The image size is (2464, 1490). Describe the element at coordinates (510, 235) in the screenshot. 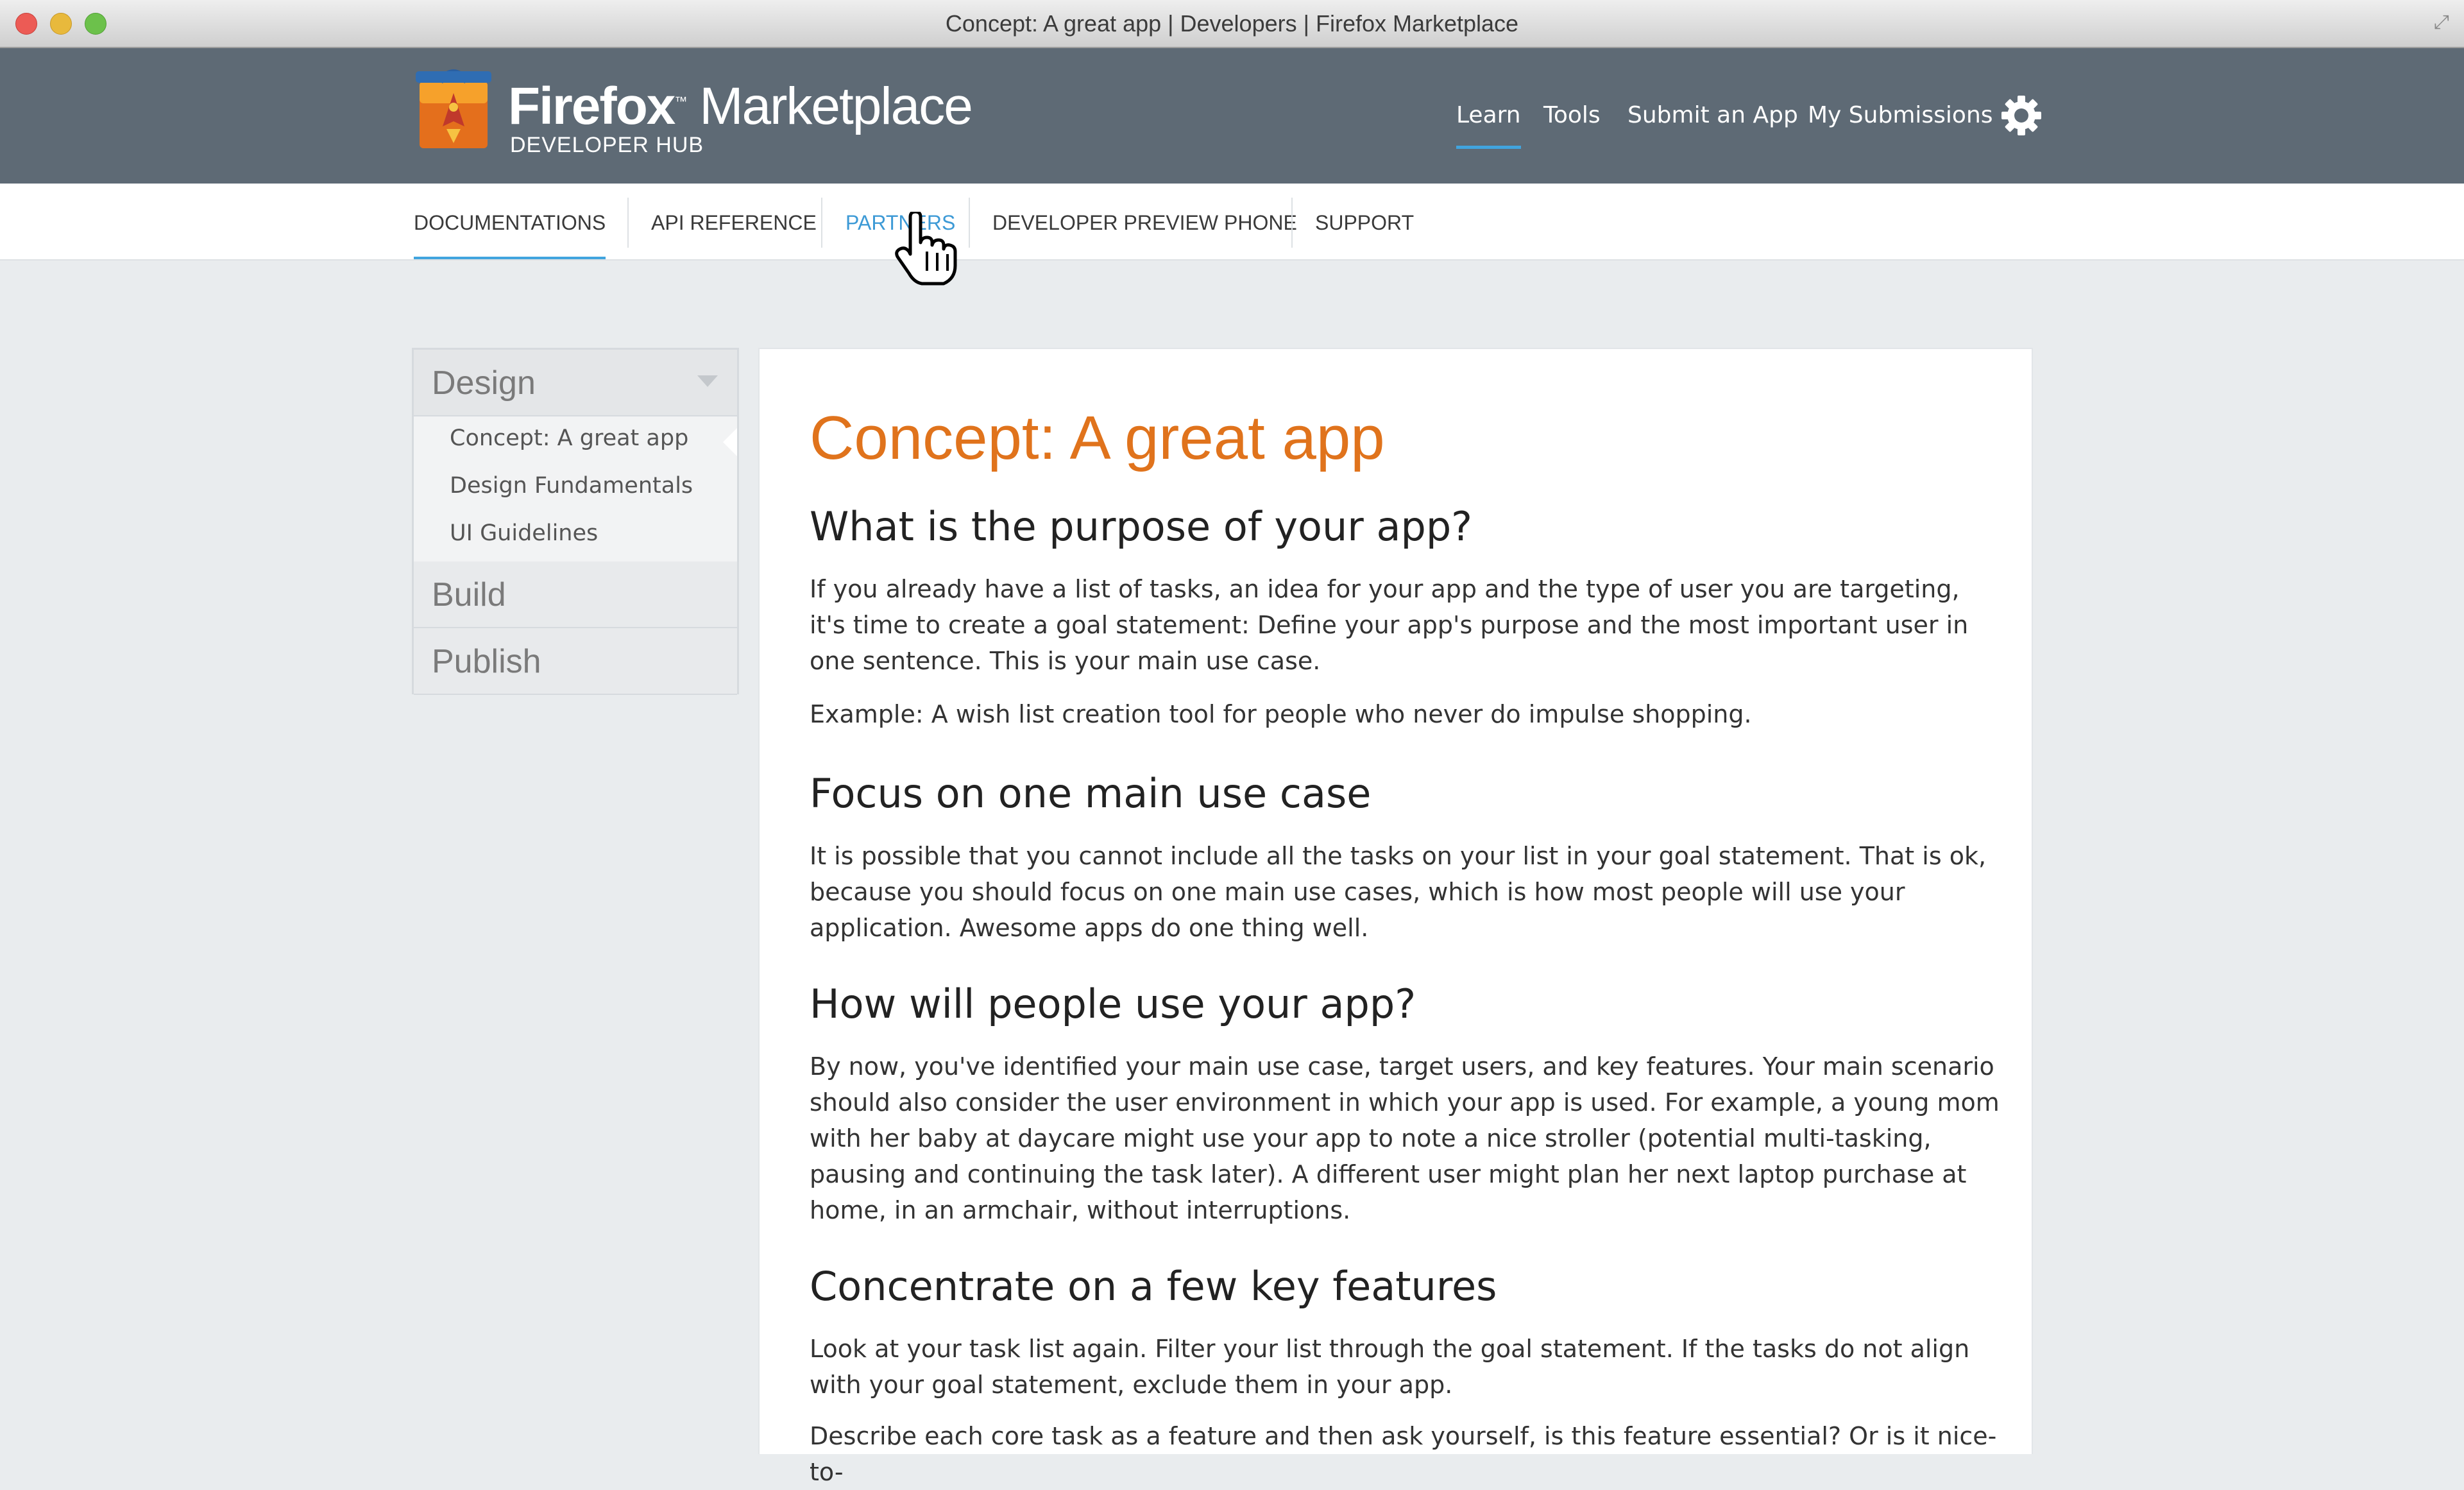

I see `subnav-documentations: DOCUMENTATIONS` at that location.